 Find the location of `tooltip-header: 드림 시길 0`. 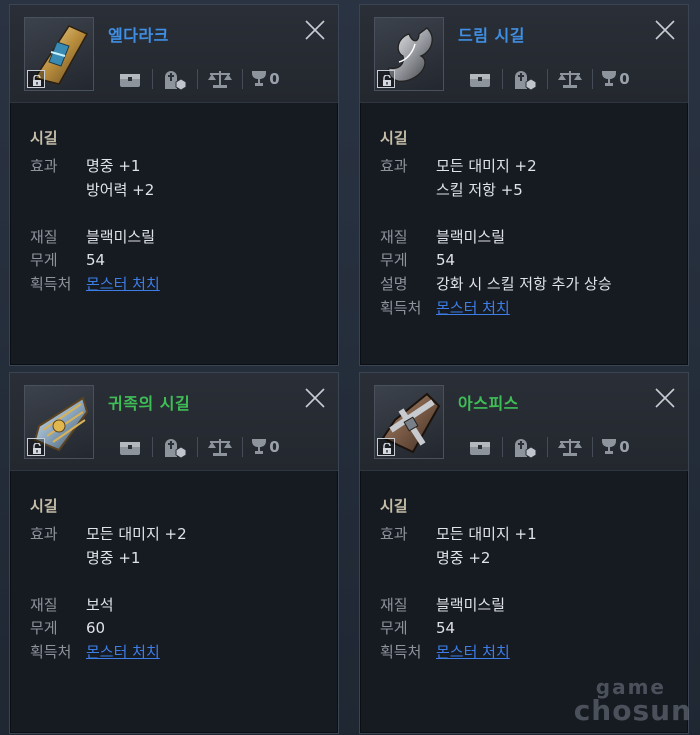

tooltip-header: 드림 시길 0 is located at coordinates (524, 54).